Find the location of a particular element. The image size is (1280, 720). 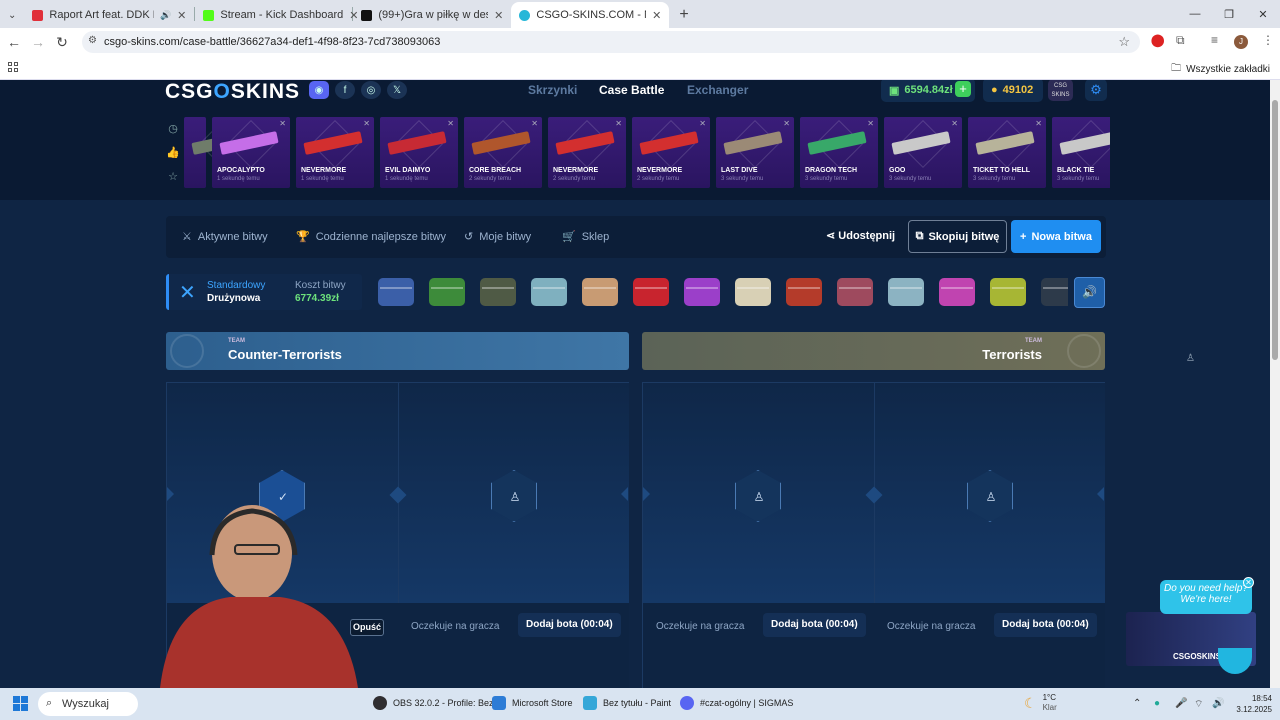

windows-start-icon is located at coordinates (21, 704).